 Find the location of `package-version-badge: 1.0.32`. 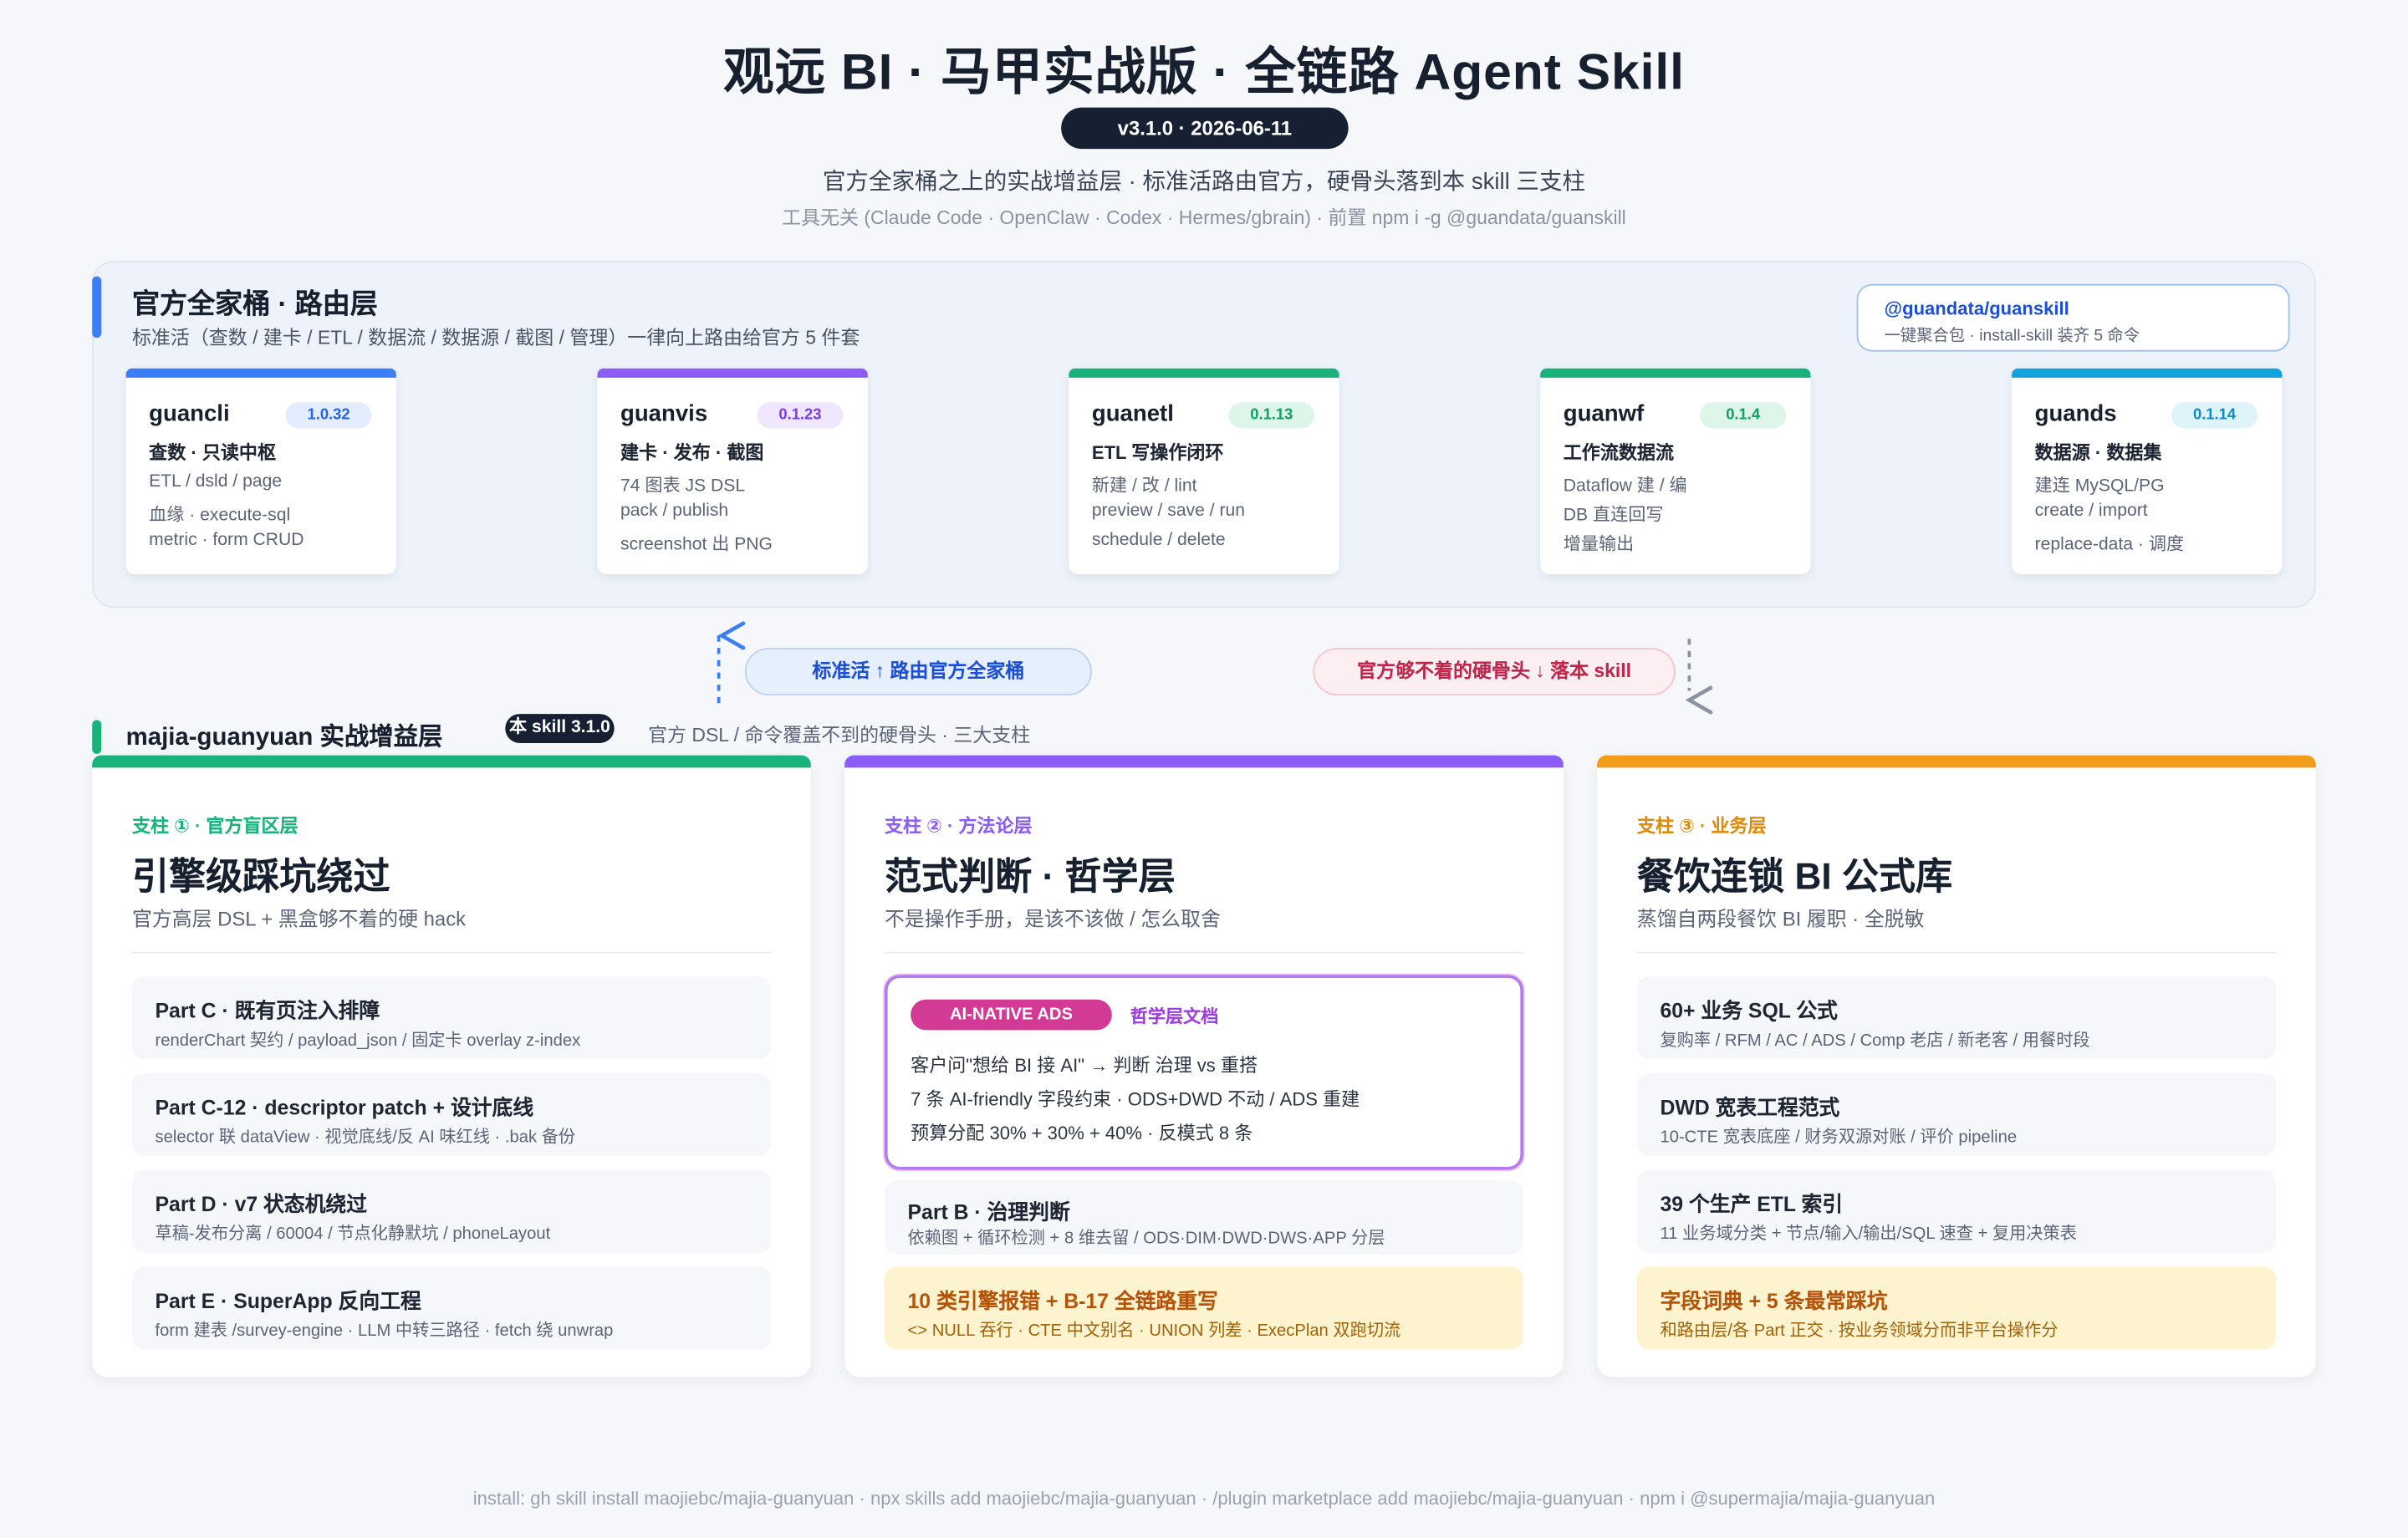

package-version-badge: 1.0.32 is located at coordinates (329, 415).